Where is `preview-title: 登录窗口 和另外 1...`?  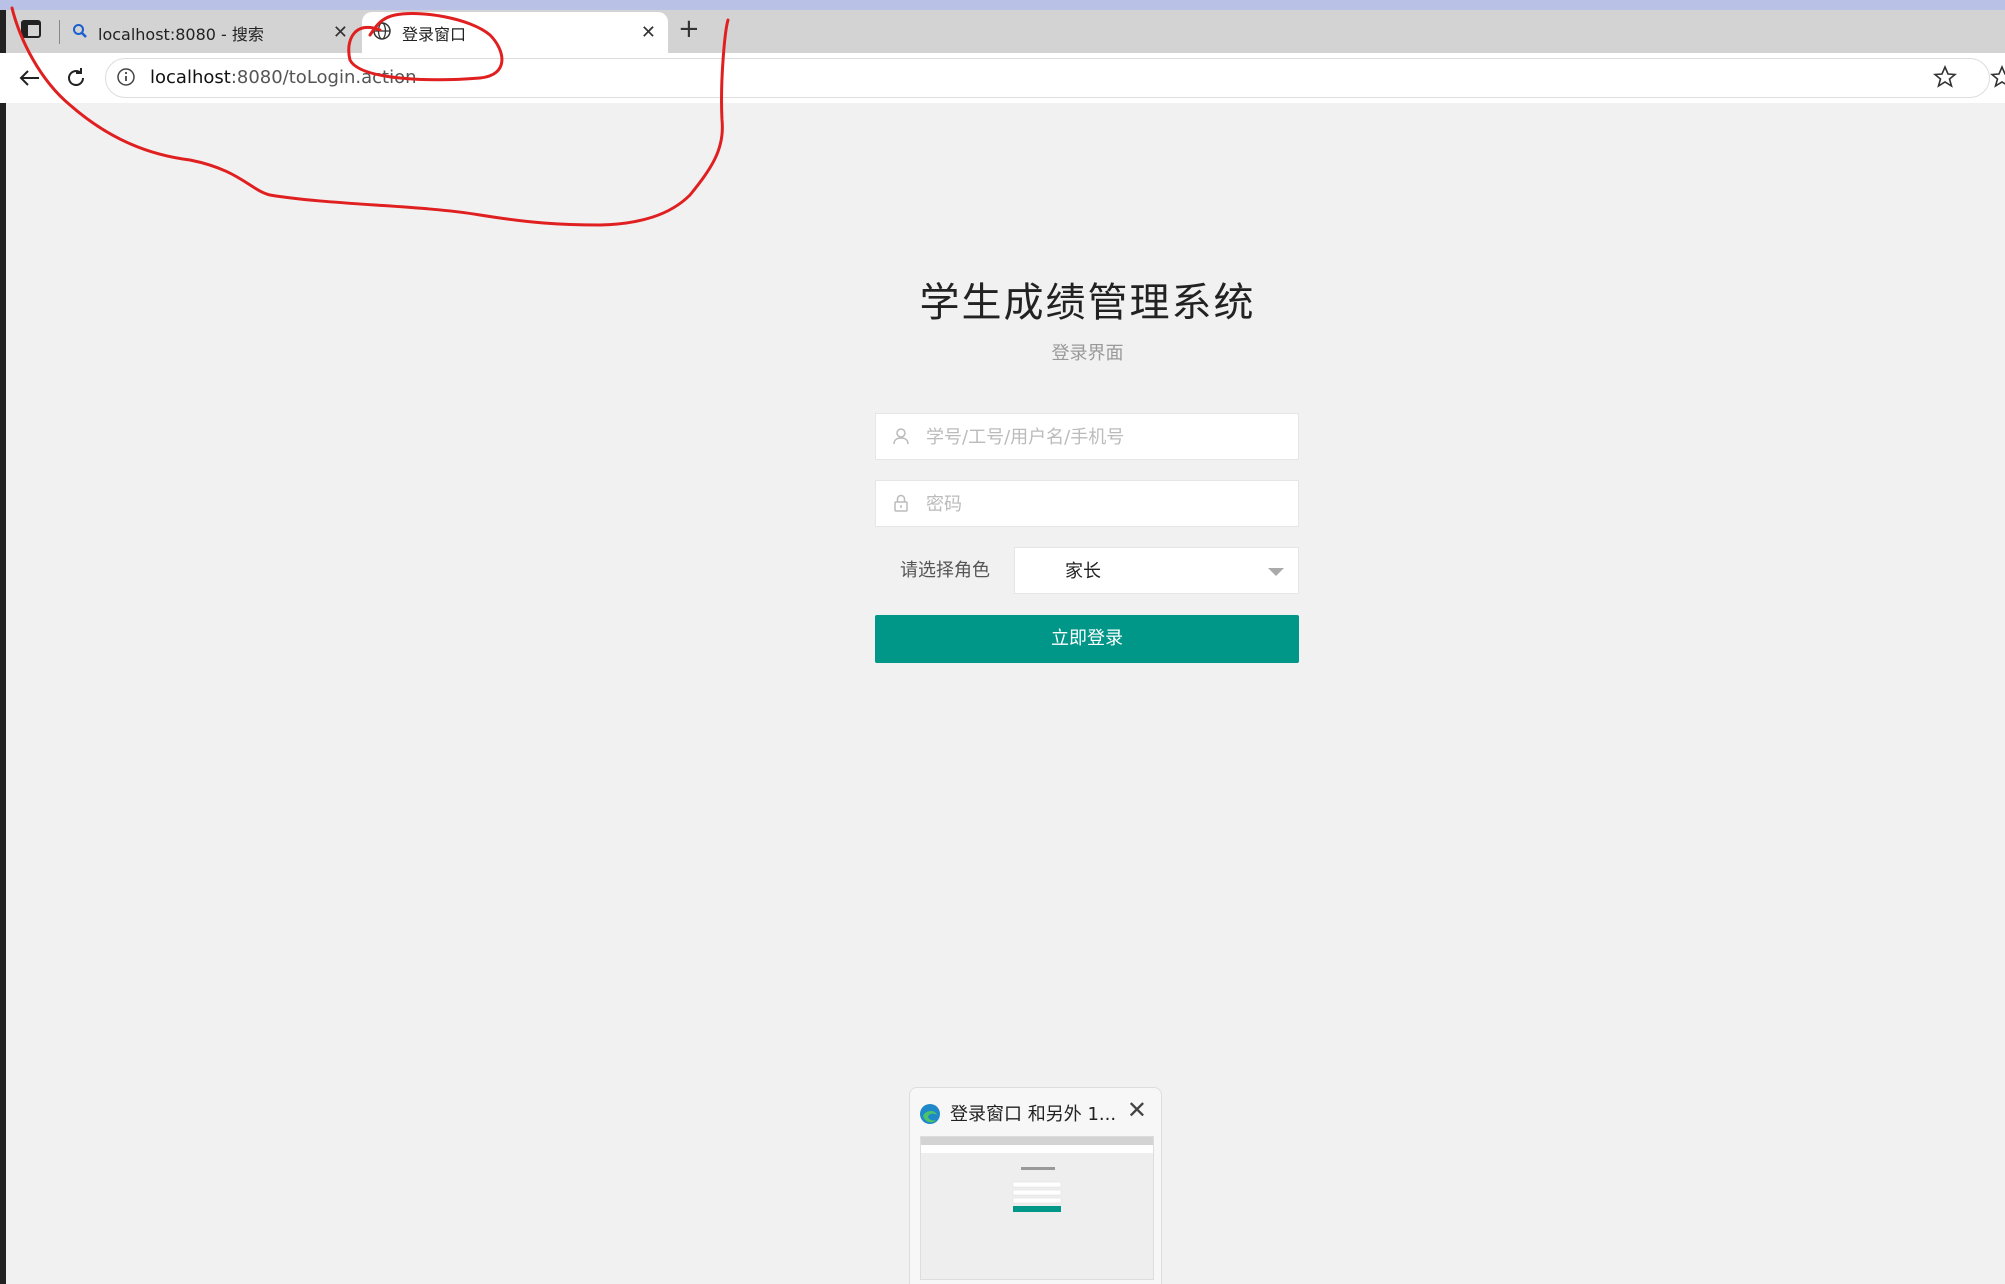 preview-title: 登录窗口 和另外 1... is located at coordinates (1033, 1114).